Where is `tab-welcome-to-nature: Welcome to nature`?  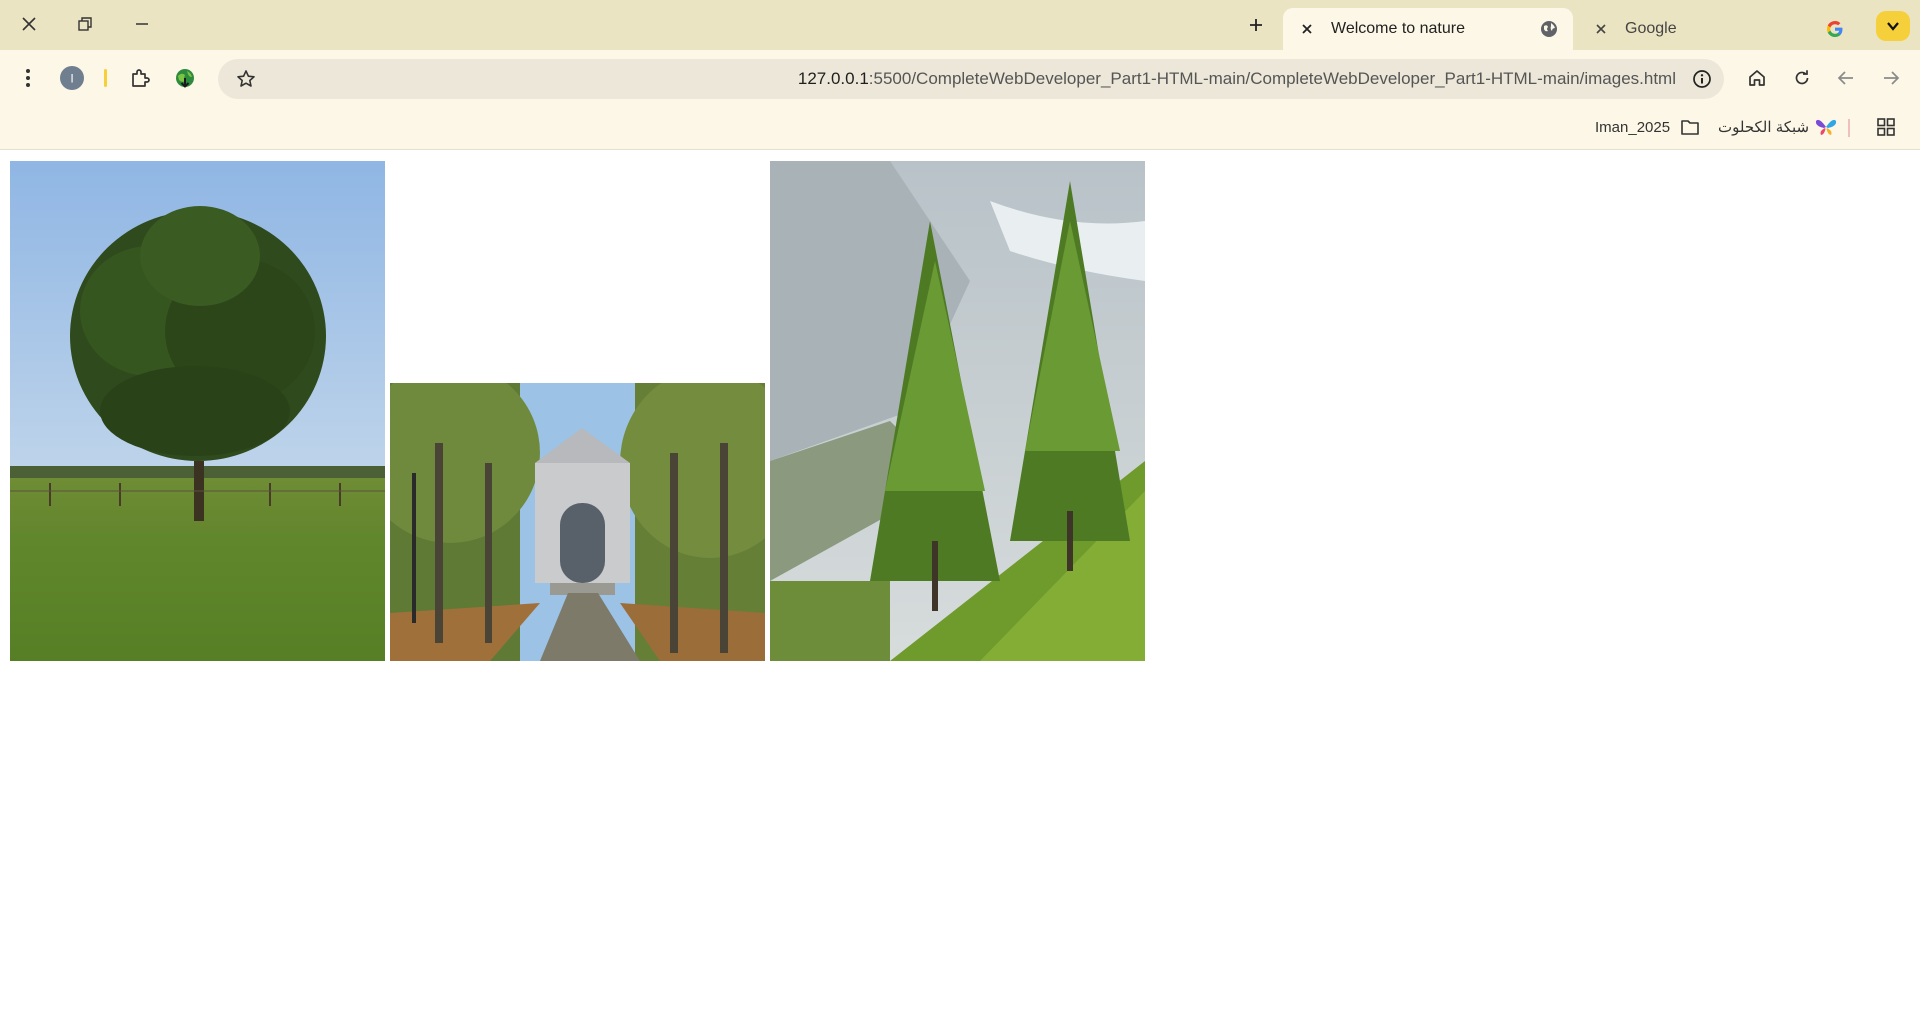
tab-welcome-to-nature: Welcome to nature is located at coordinates (1428, 29).